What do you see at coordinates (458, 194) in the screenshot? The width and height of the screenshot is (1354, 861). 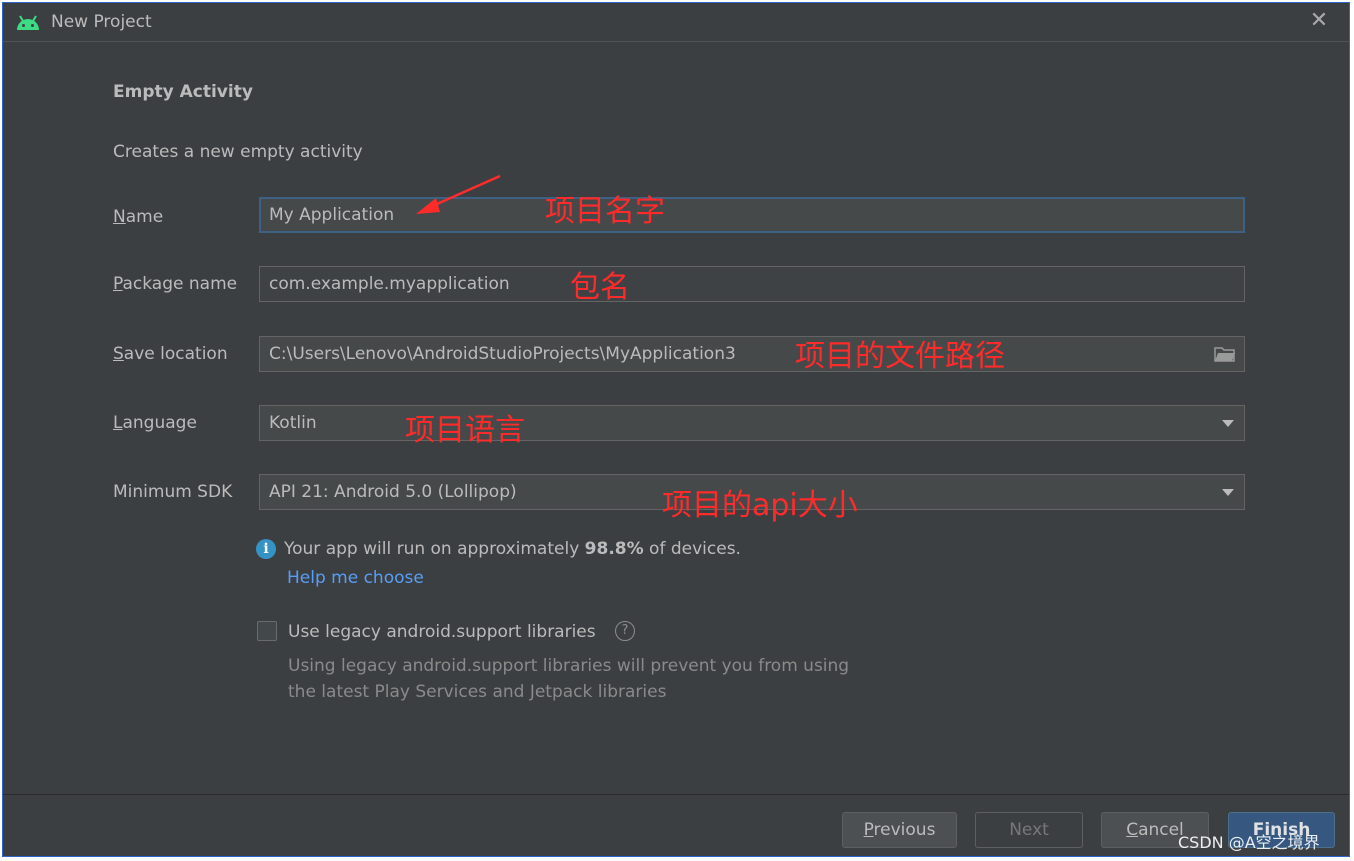 I see `annotation-arrow-icon` at bounding box center [458, 194].